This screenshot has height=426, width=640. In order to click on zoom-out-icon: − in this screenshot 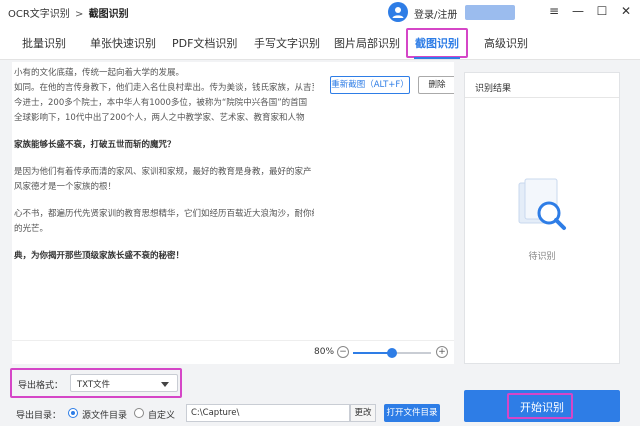, I will do `click(343, 352)`.